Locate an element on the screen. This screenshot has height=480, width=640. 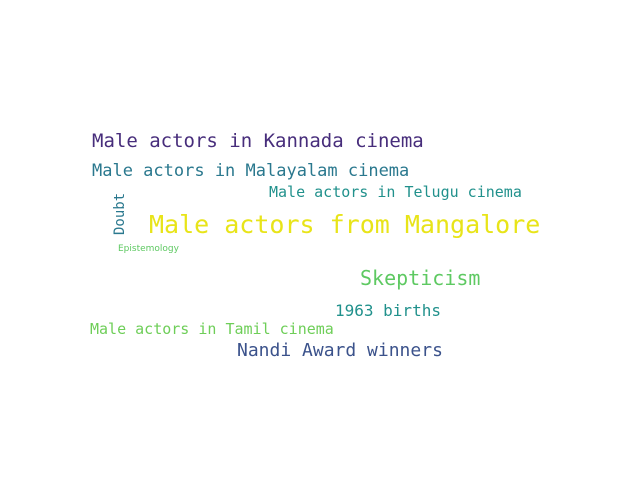
word-doubt: Doubt is located at coordinates (120, 213).